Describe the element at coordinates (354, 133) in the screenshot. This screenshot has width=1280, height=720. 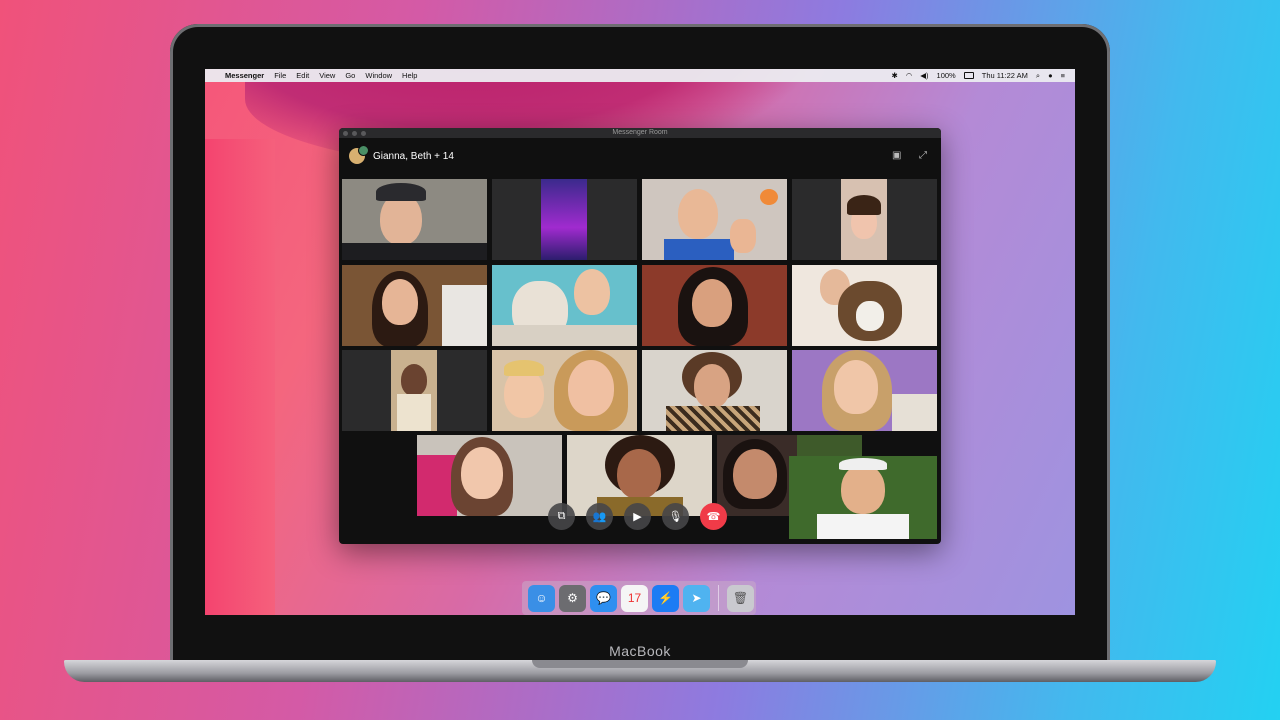
I see `minimize-window-button` at that location.